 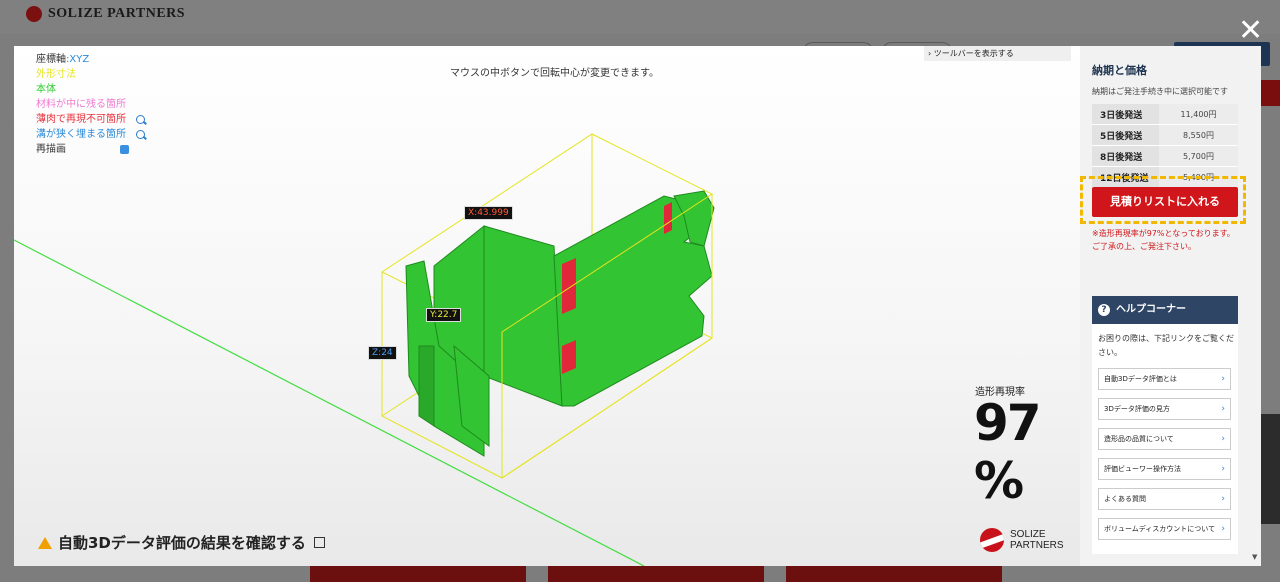 I want to click on legend-item-label: 座標軸, so click(x=51, y=59).